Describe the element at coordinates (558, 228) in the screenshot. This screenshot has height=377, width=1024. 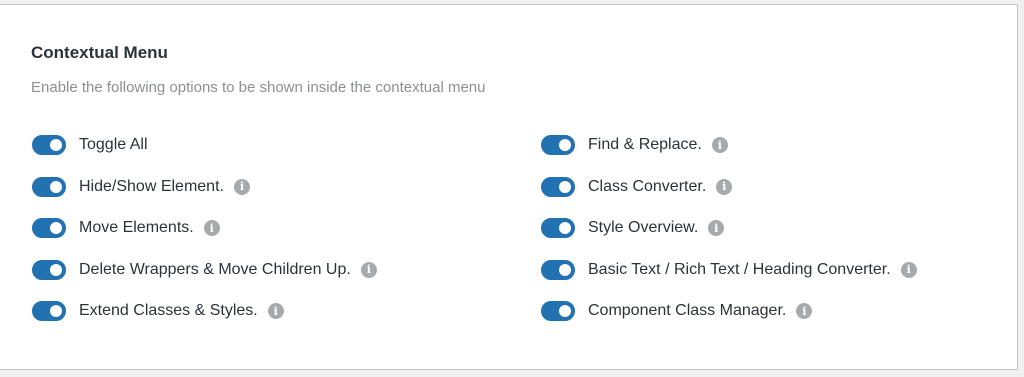
I see `style-overview-switch` at that location.